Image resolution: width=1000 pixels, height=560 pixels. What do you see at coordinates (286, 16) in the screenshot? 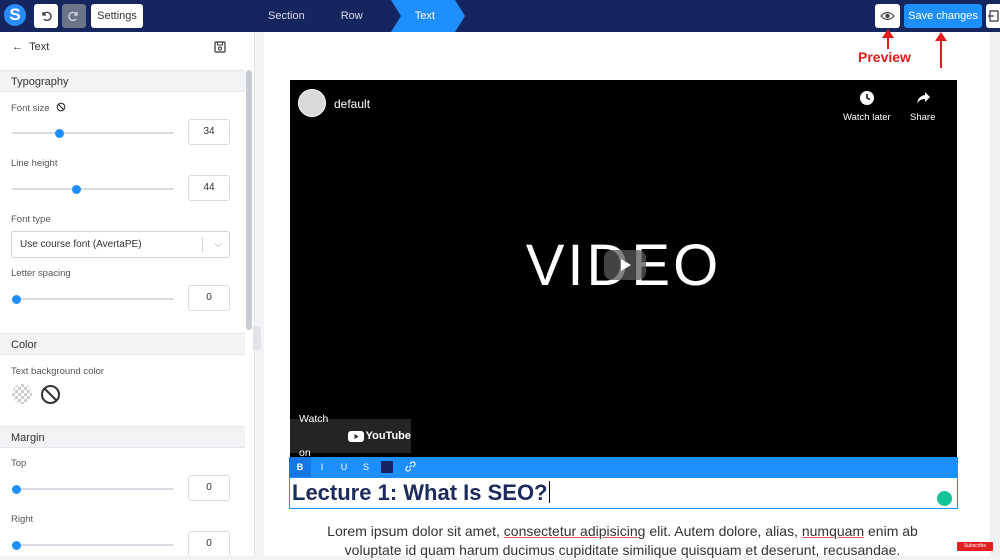
I see `breadcrumb-section: Section` at bounding box center [286, 16].